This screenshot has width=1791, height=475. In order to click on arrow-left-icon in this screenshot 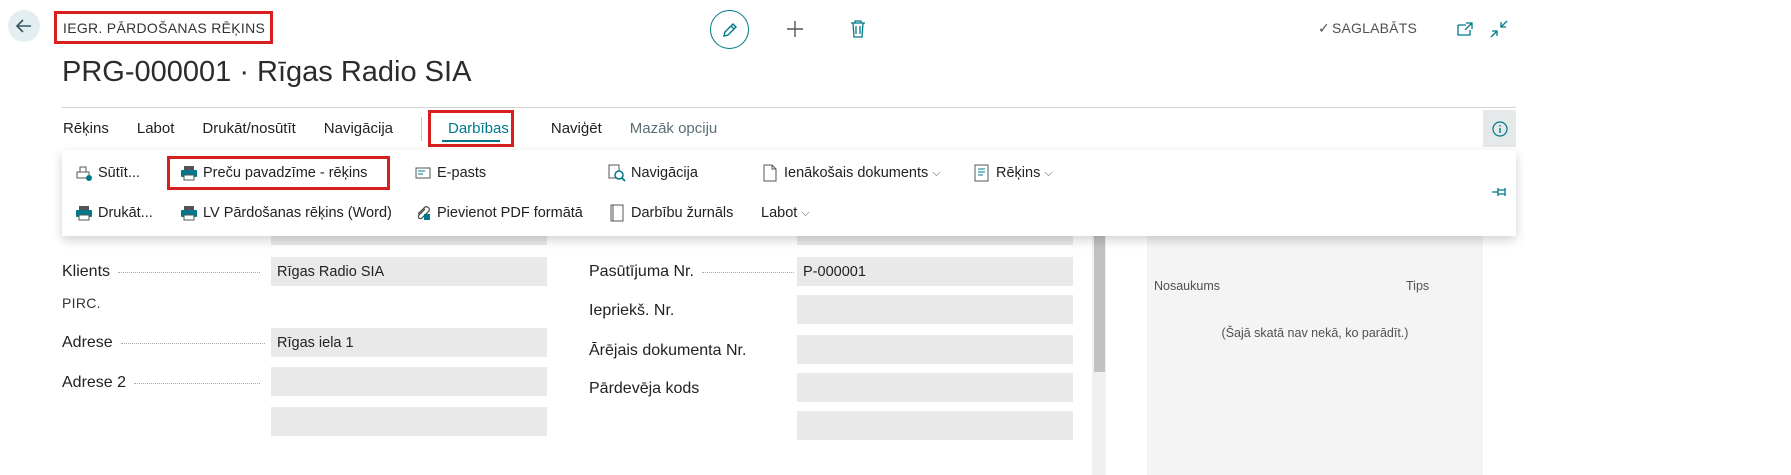, I will do `click(23, 26)`.